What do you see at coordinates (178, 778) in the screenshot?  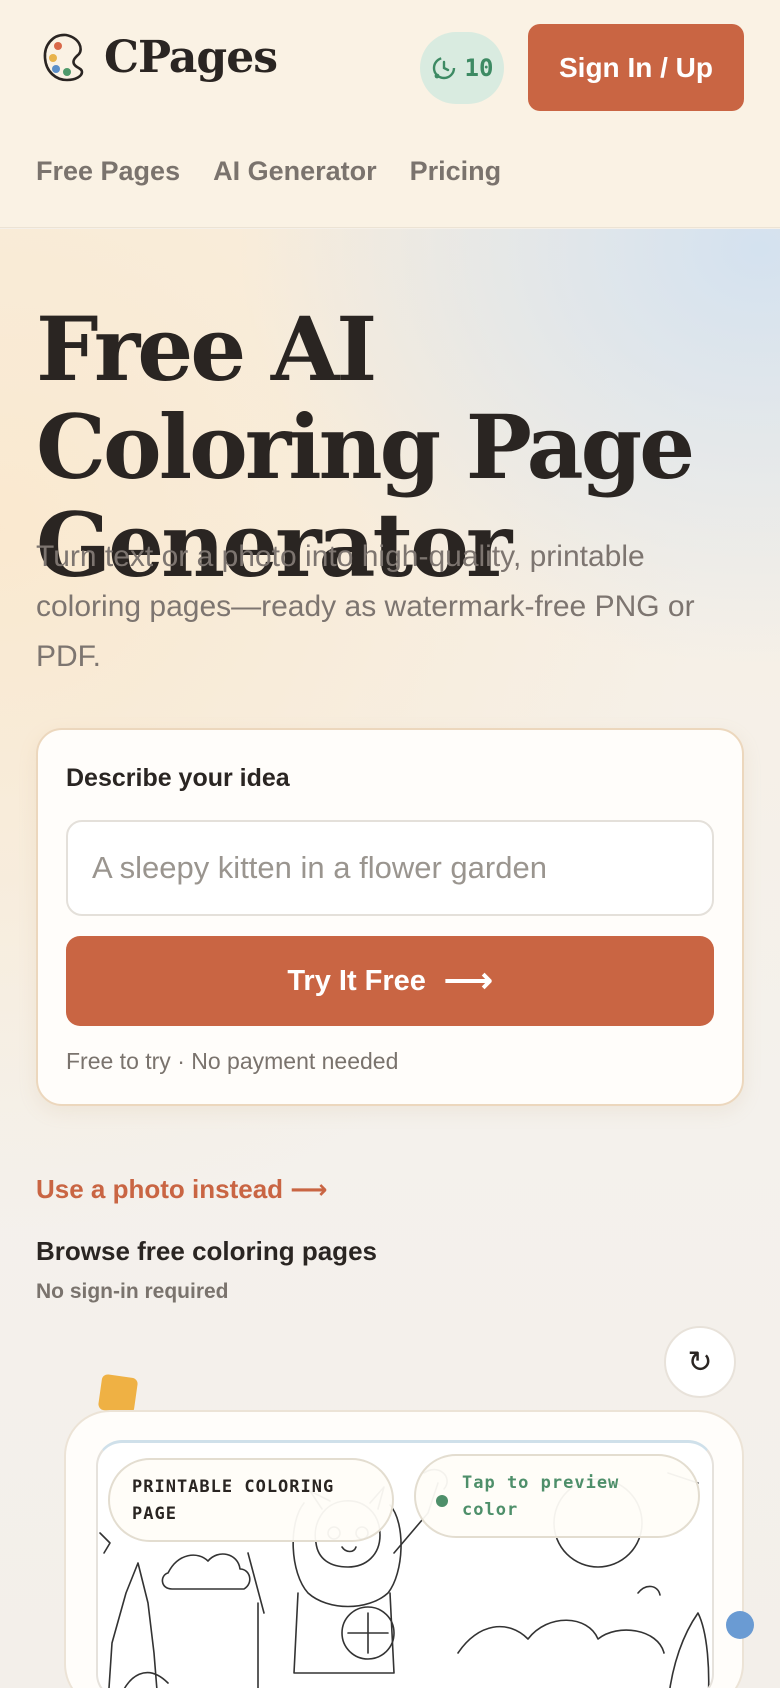 I see `idea-label: Describe your idea` at bounding box center [178, 778].